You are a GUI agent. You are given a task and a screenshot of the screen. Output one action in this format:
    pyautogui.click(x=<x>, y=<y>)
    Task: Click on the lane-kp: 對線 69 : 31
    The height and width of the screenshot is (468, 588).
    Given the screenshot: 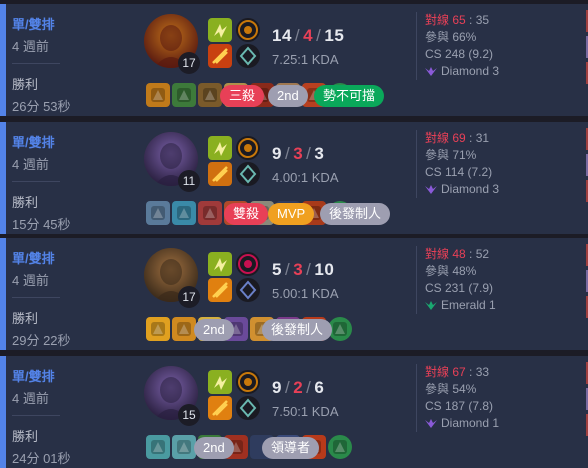 What is the action you would take?
    pyautogui.click(x=457, y=138)
    